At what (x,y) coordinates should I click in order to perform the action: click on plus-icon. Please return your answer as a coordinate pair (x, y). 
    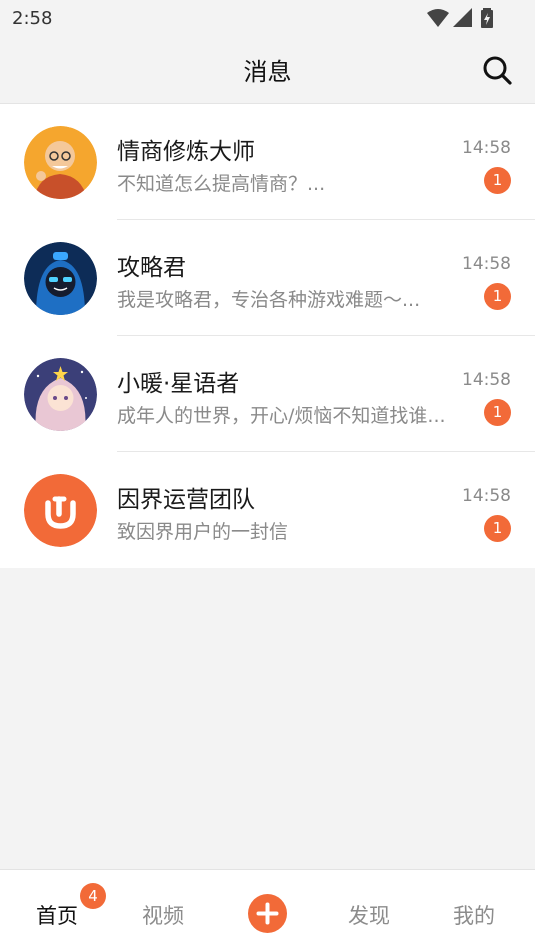
    Looking at the image, I should click on (267, 913).